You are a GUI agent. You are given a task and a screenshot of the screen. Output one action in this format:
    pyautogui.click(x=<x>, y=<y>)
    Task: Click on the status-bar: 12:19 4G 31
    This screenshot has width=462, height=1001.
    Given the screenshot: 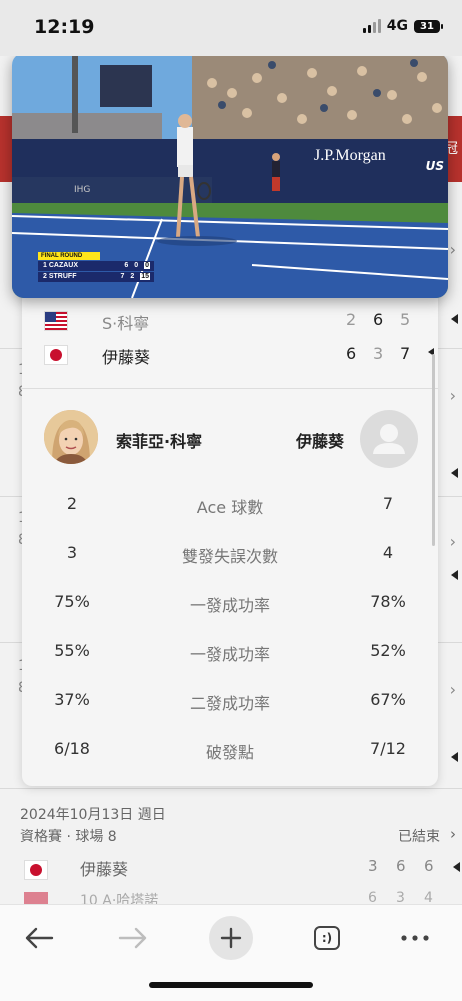 What is the action you would take?
    pyautogui.click(x=231, y=28)
    